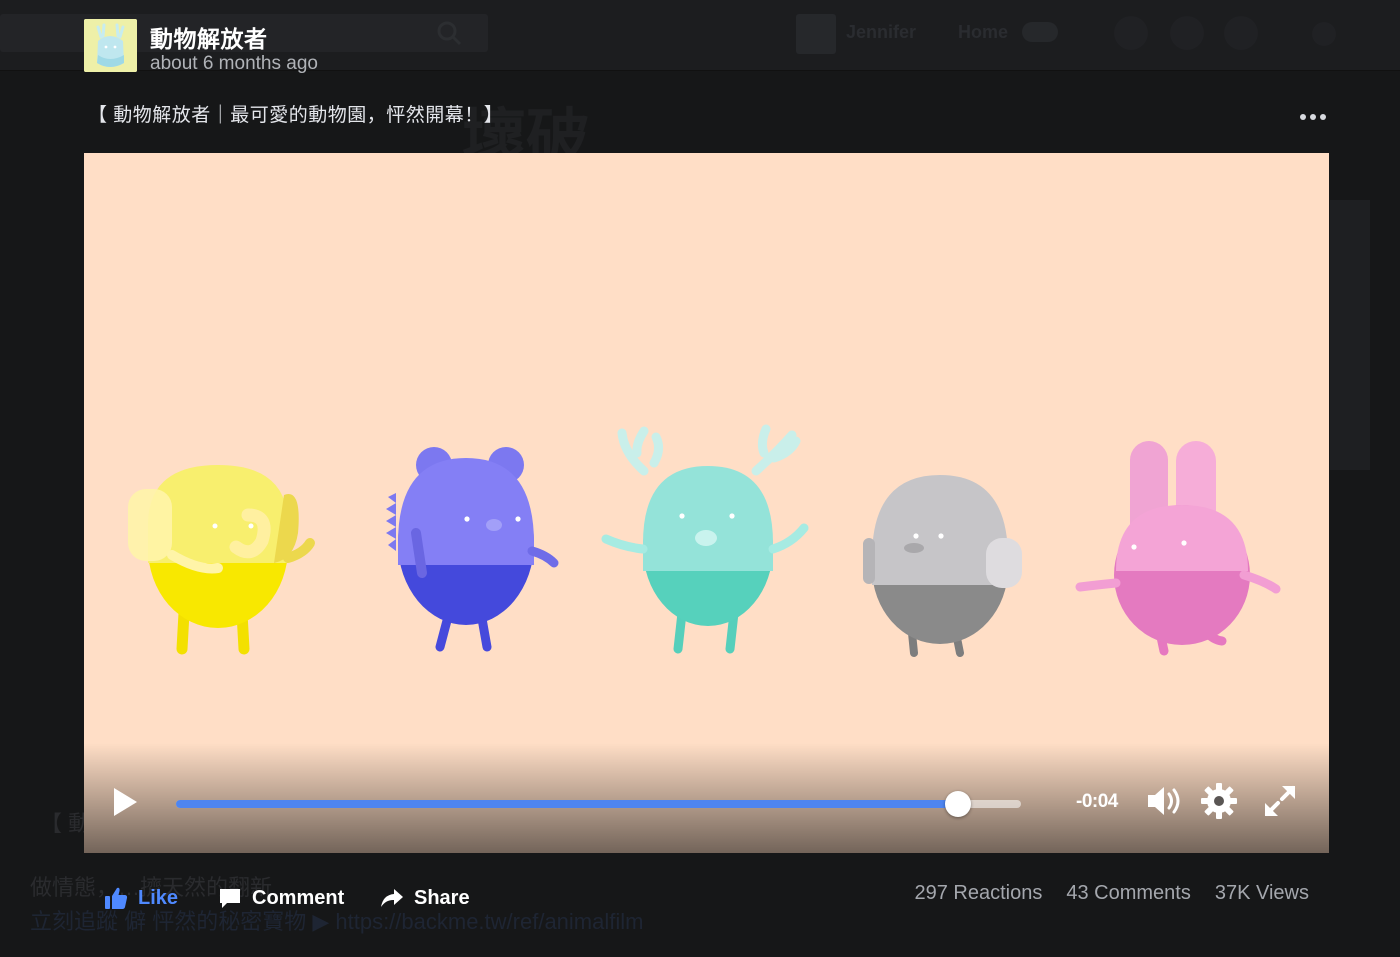 The width and height of the screenshot is (1400, 957). I want to click on progress-fill, so click(567, 804).